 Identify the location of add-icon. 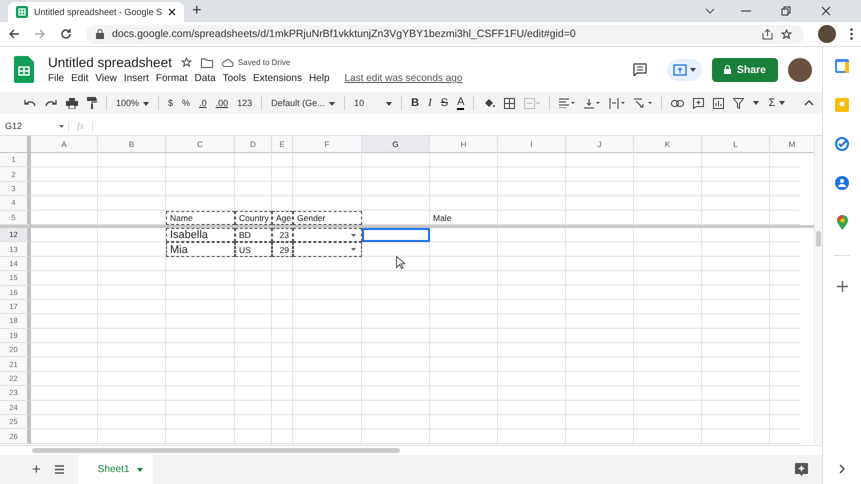
(842, 286).